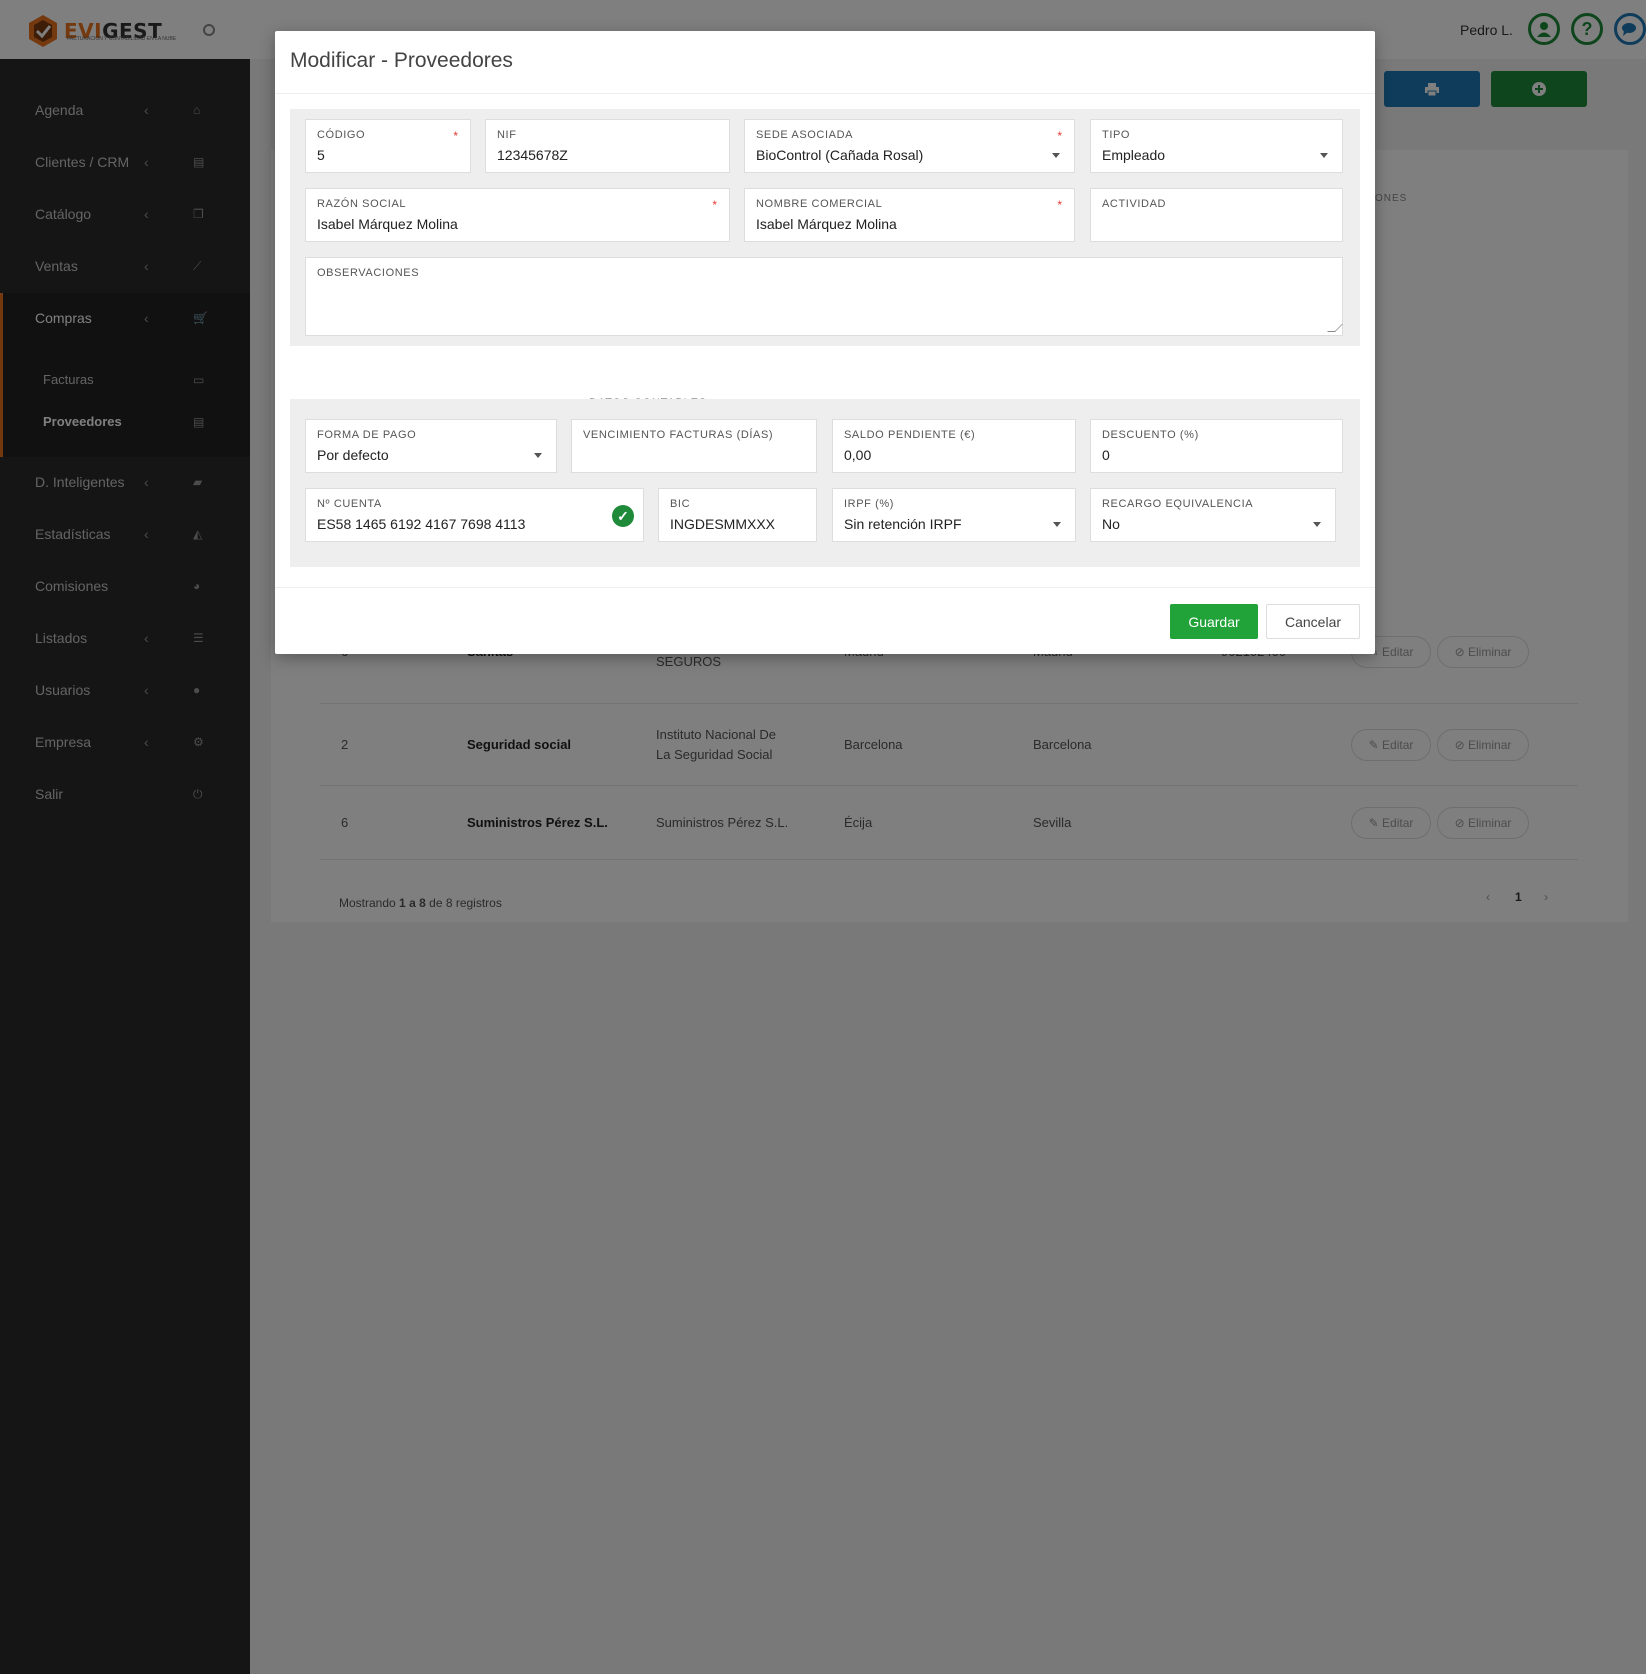  I want to click on save-button: Guardar, so click(1214, 621).